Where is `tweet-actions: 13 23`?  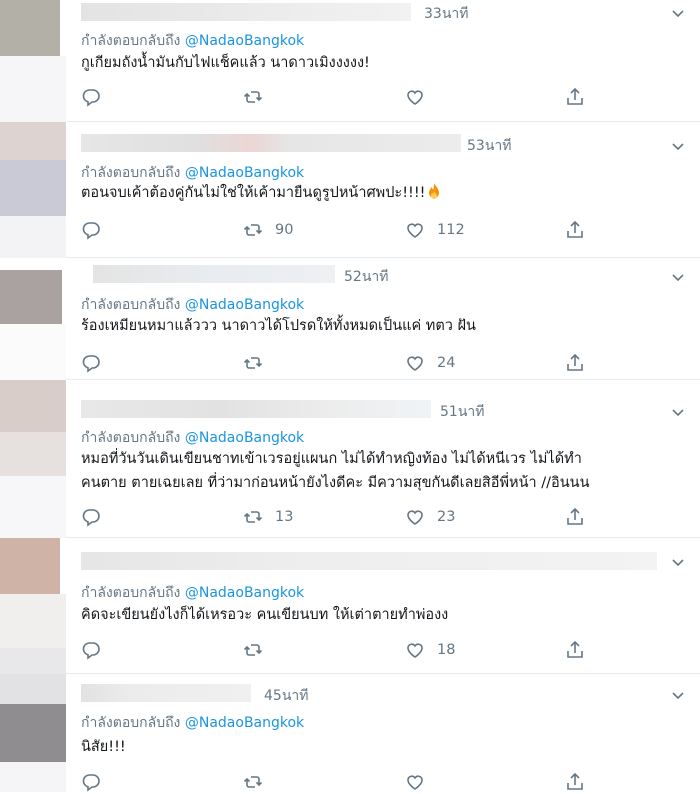 tweet-actions: 13 23 is located at coordinates (341, 517).